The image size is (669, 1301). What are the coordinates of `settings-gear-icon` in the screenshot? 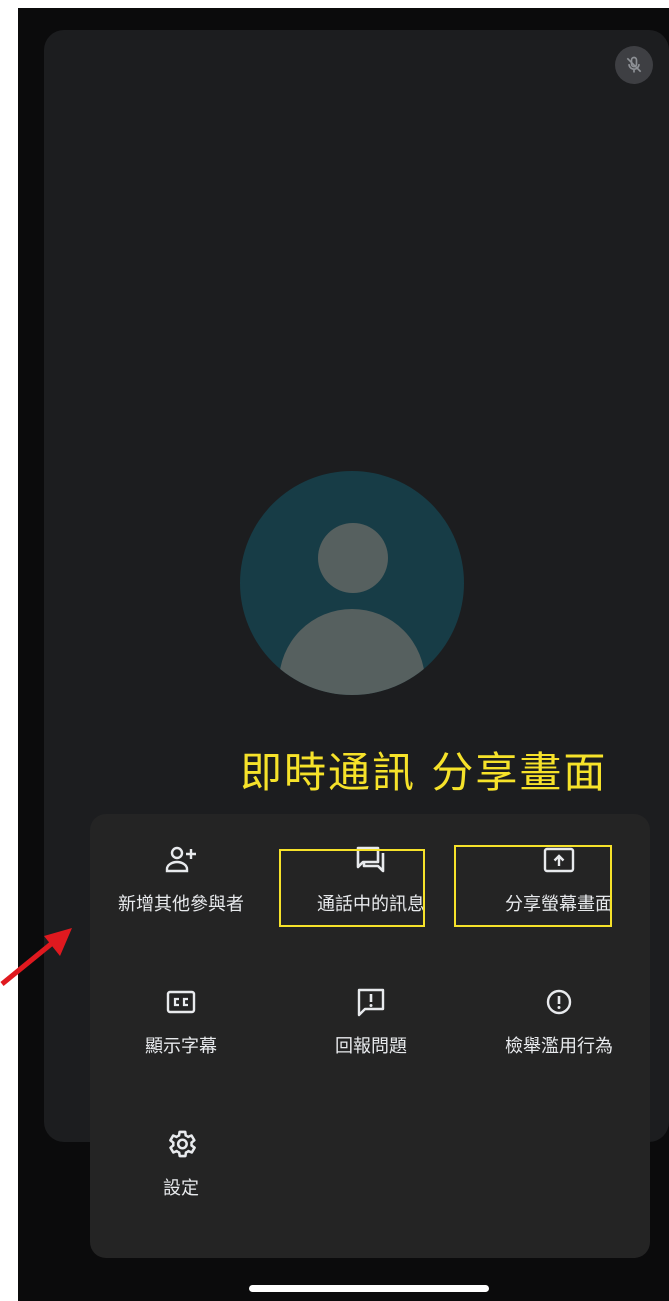 It's located at (181, 1144).